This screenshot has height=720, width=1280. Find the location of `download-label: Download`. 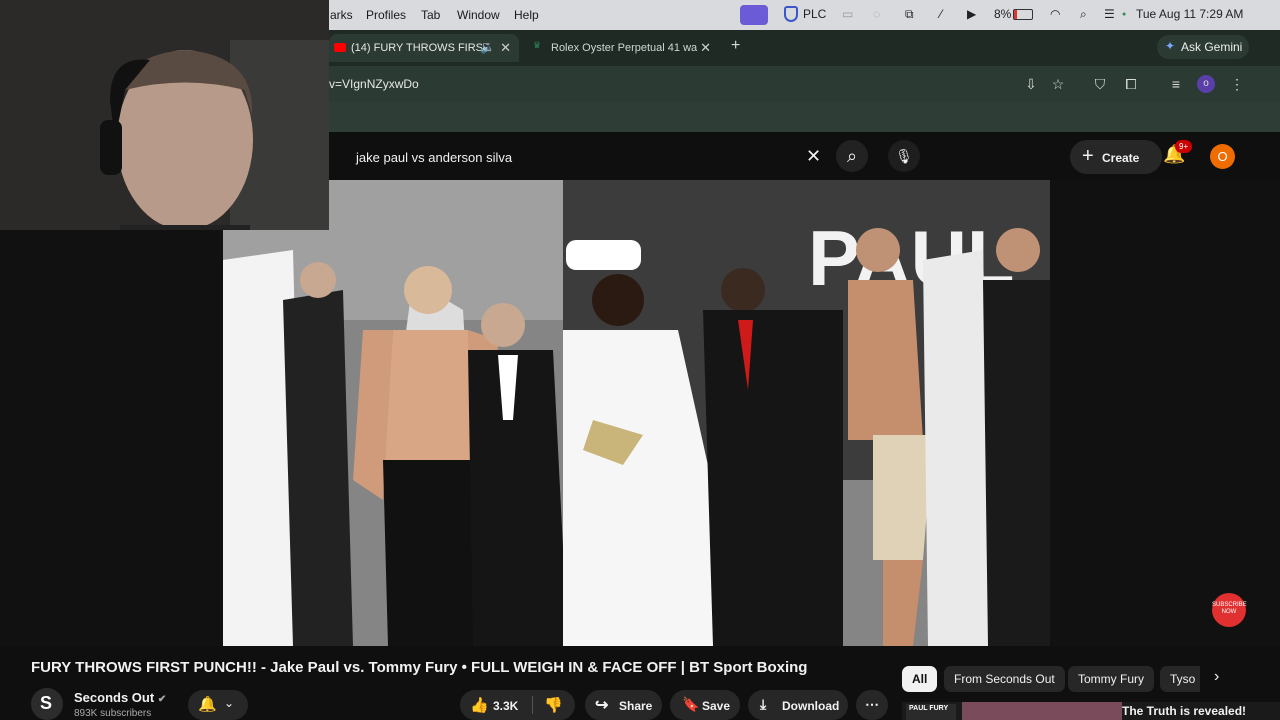

download-label: Download is located at coordinates (811, 706).